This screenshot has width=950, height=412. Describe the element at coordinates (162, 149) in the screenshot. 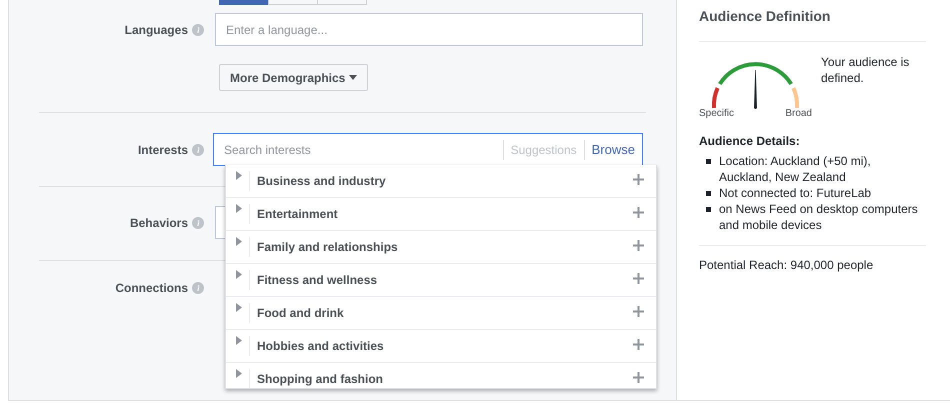

I see `field-label: Interests` at that location.